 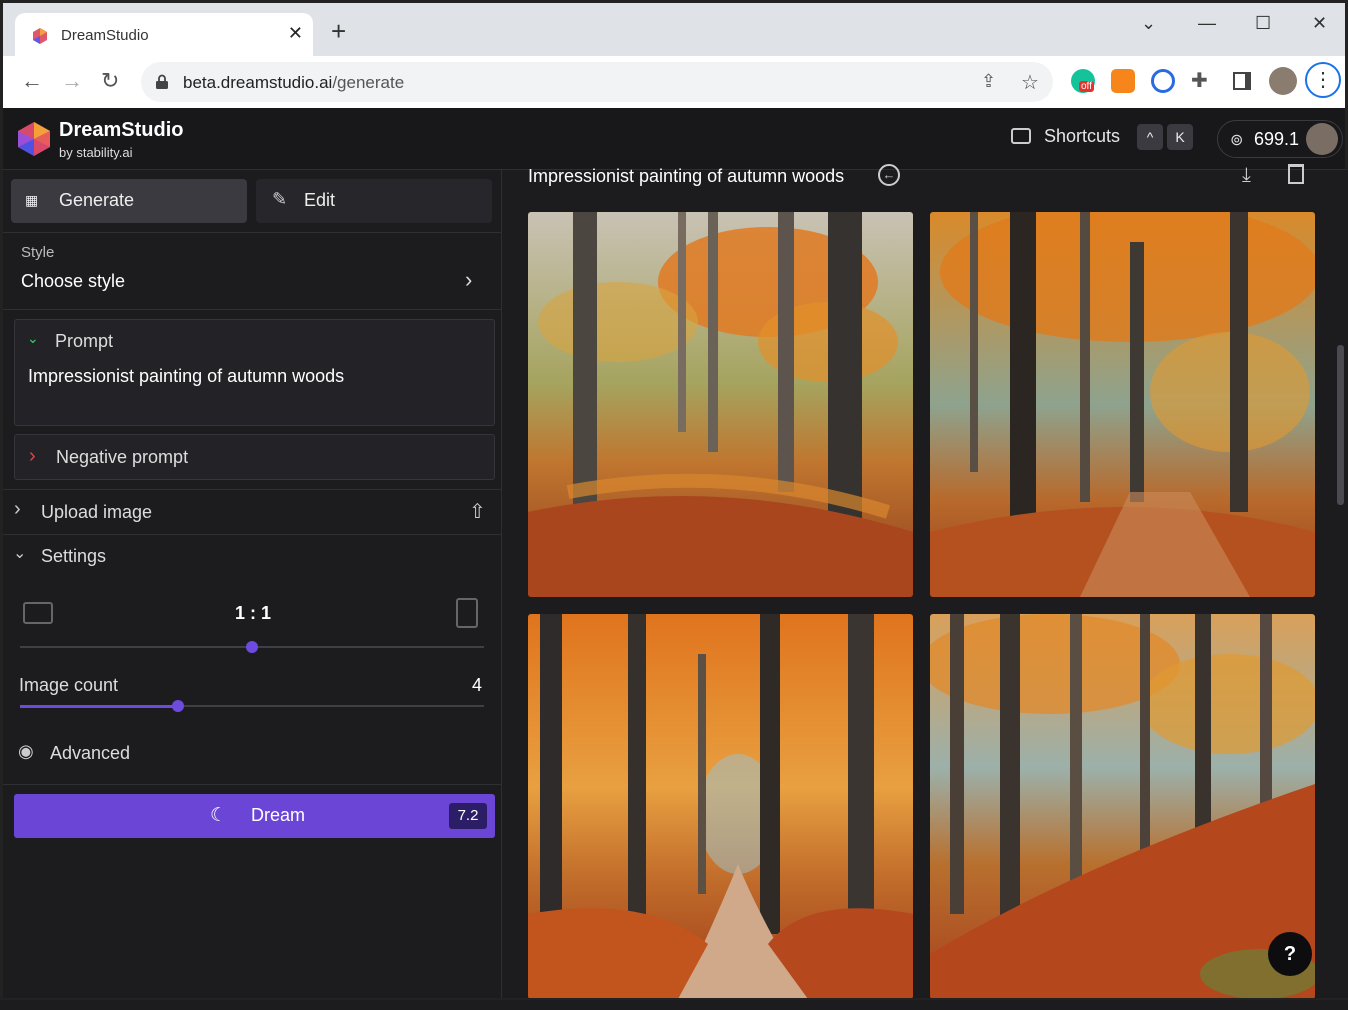 What do you see at coordinates (1148, 23) in the screenshot?
I see `tab-search-icon: ⌄` at bounding box center [1148, 23].